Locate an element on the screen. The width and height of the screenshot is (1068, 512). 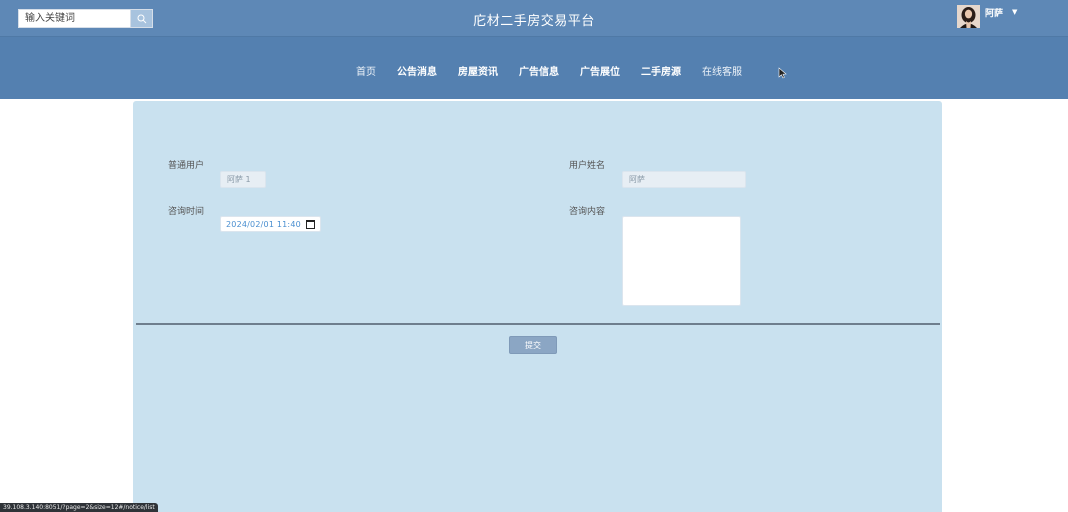
nav-item-home: 首页 is located at coordinates (366, 70).